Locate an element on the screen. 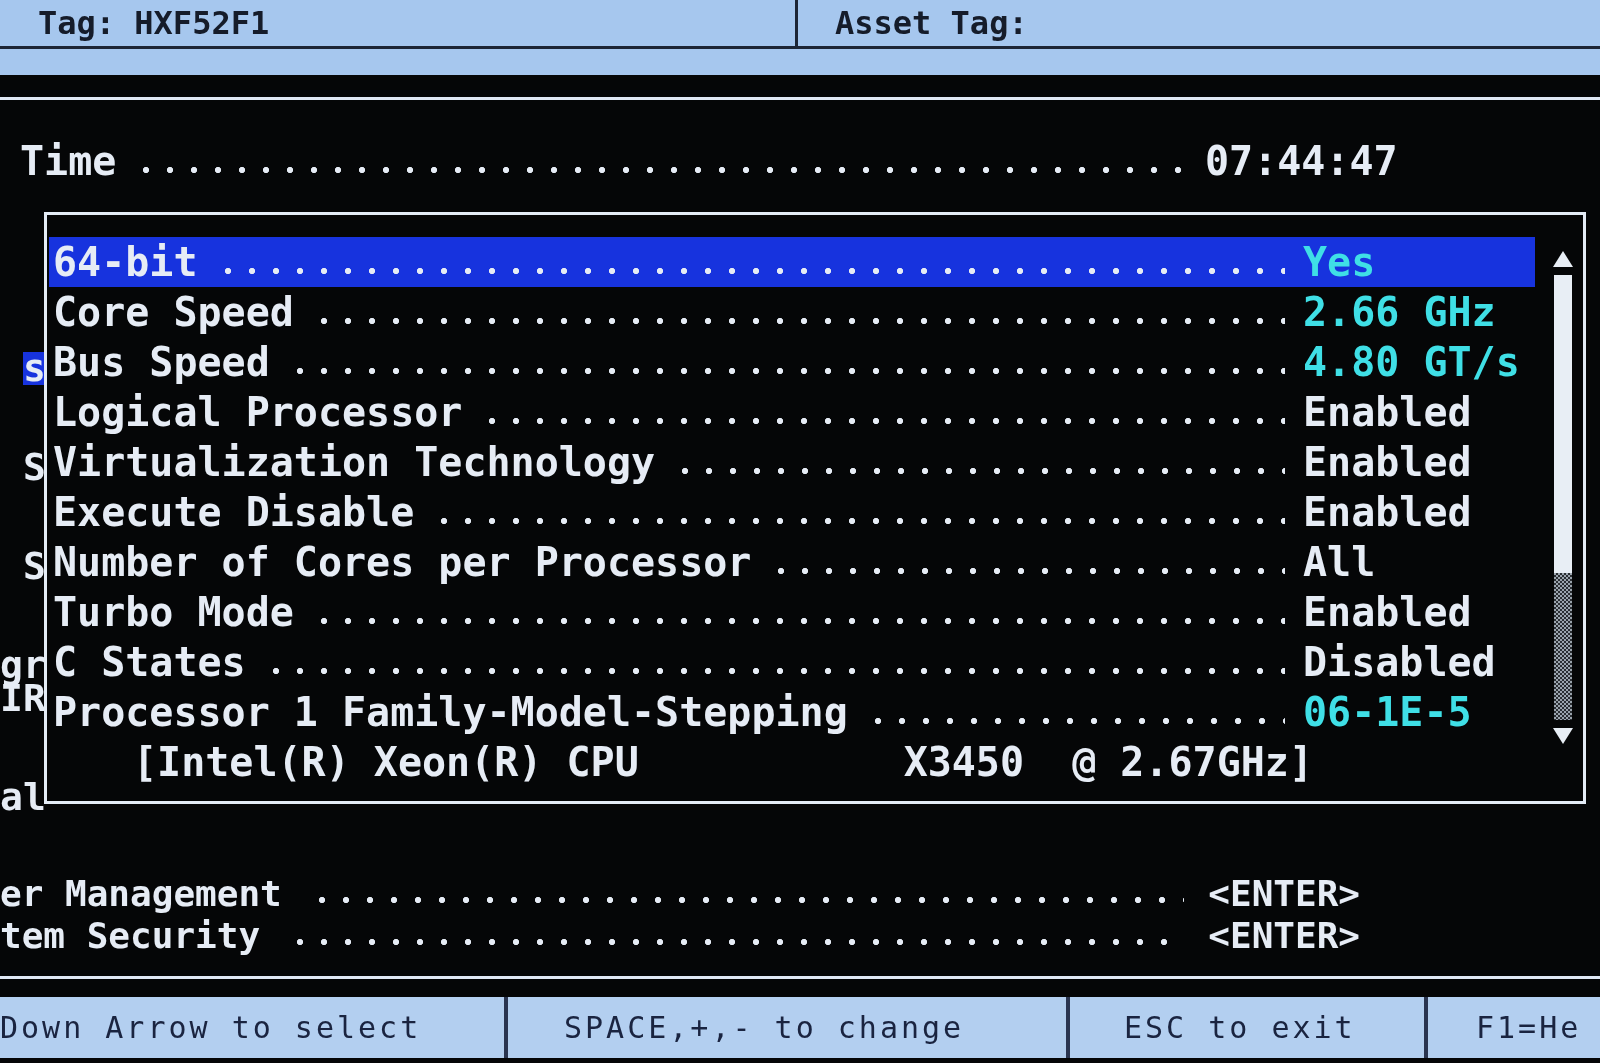 Image resolution: width=1600 pixels, height=1063 pixels. tag-text: Tag: HXF52F1 is located at coordinates (154, 23).